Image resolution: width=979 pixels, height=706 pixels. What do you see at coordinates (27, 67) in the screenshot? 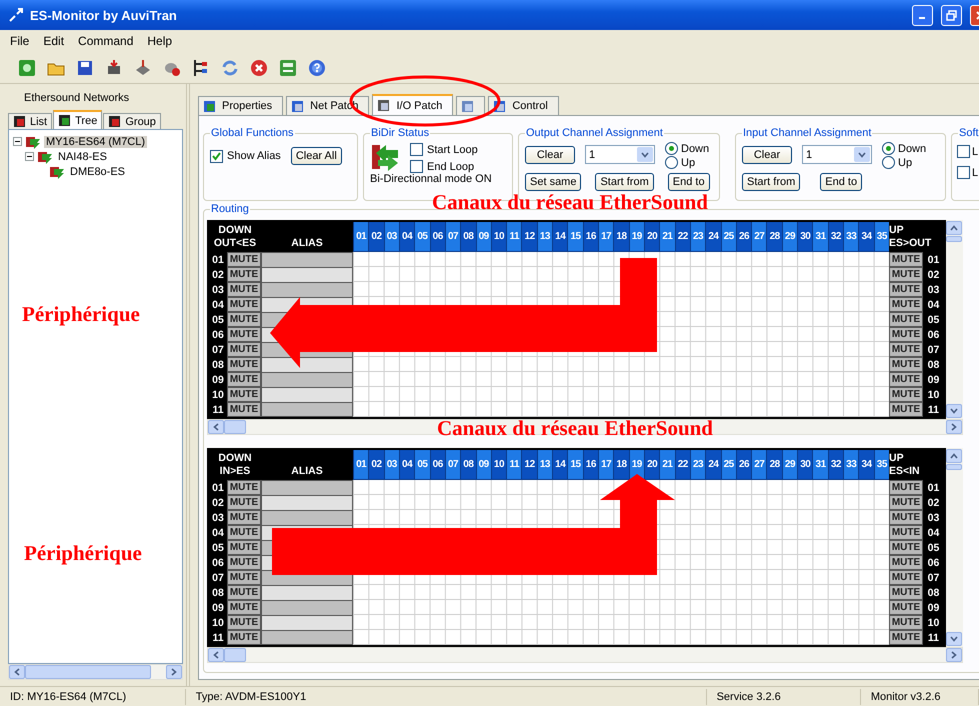
I see `network-icon` at bounding box center [27, 67].